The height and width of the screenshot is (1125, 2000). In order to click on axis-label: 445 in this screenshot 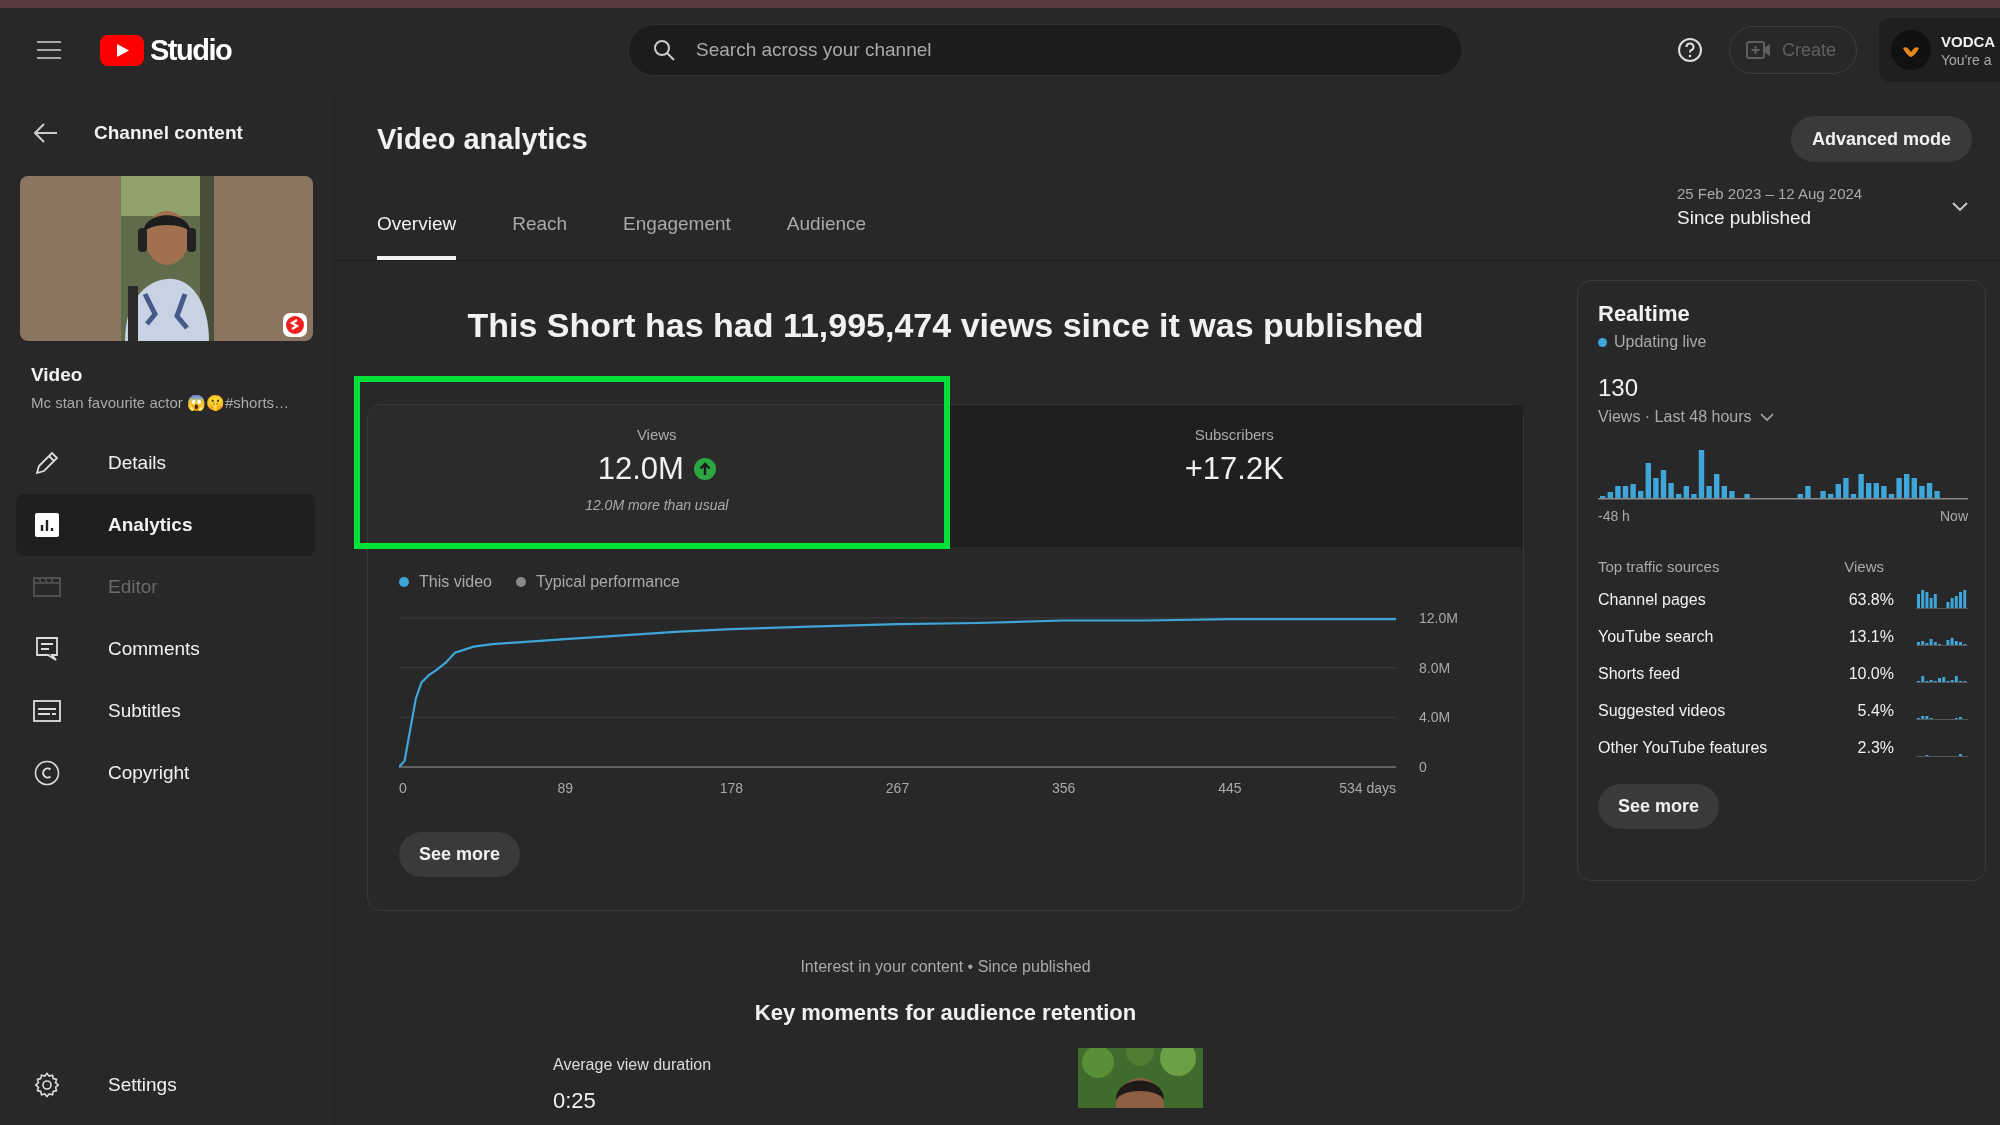, I will do `click(1230, 788)`.